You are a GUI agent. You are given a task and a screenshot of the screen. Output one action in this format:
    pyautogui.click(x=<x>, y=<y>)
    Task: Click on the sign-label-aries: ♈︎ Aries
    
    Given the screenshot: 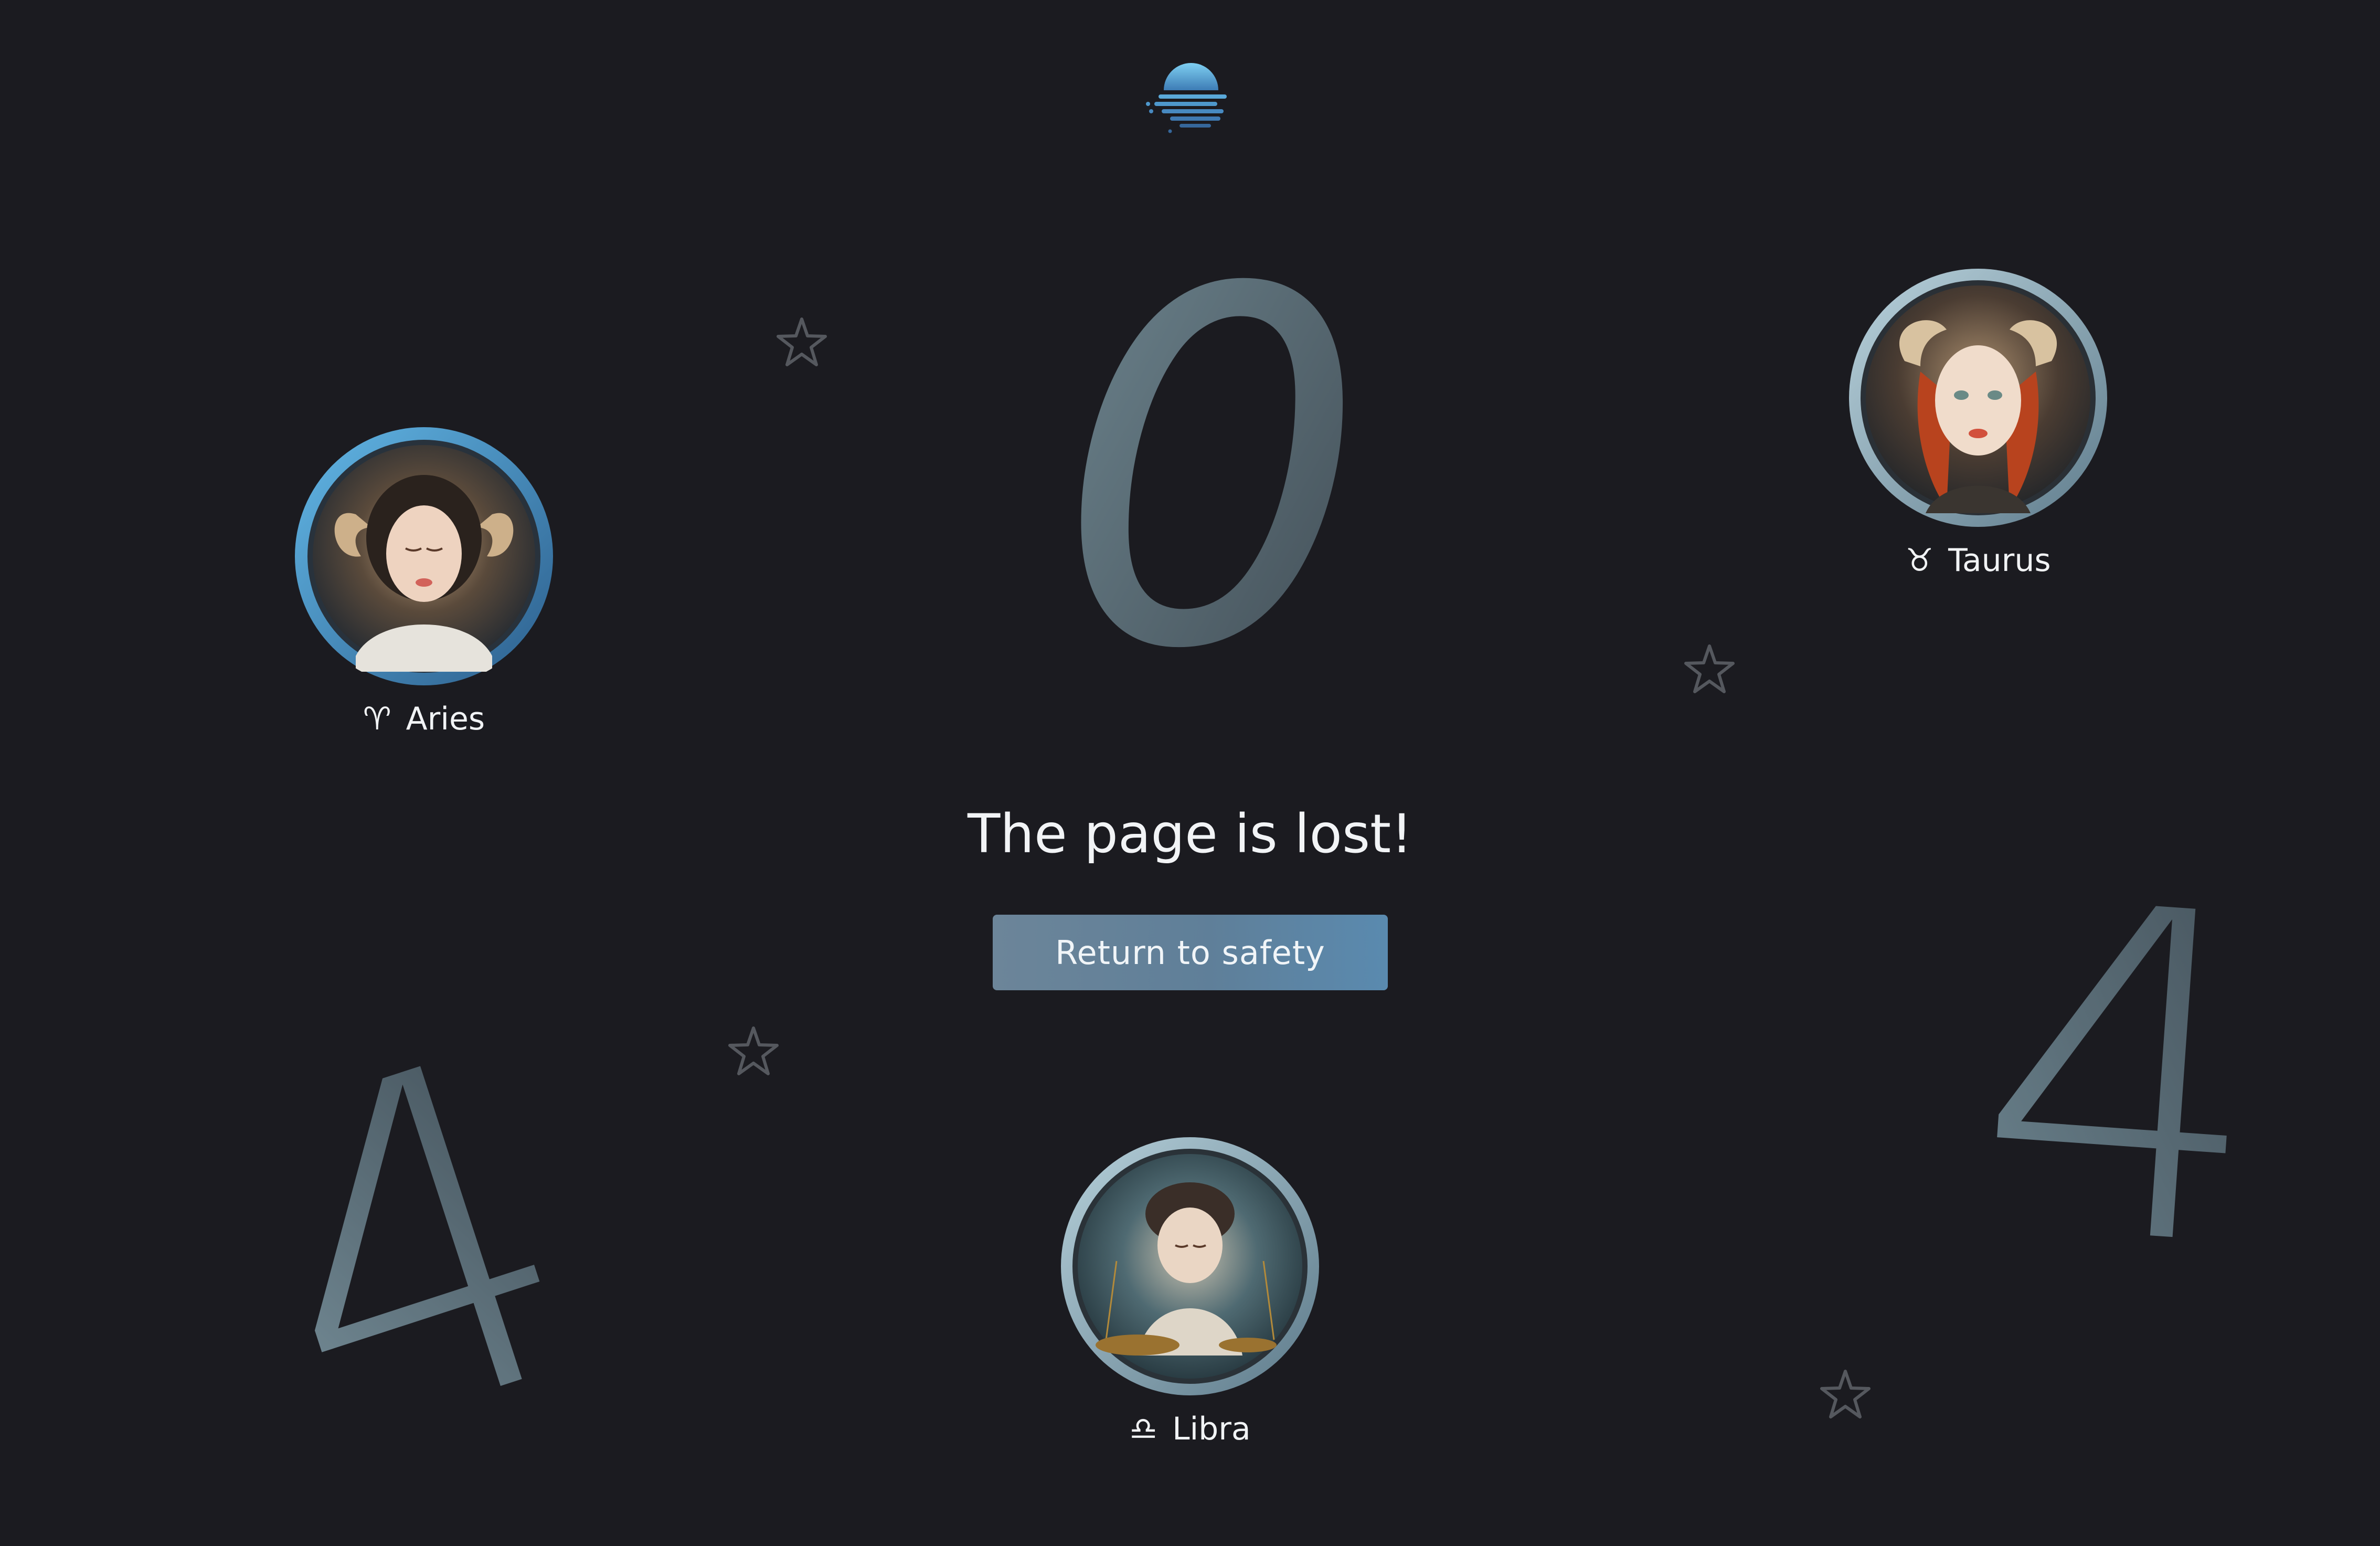 What is the action you would take?
    pyautogui.click(x=424, y=719)
    